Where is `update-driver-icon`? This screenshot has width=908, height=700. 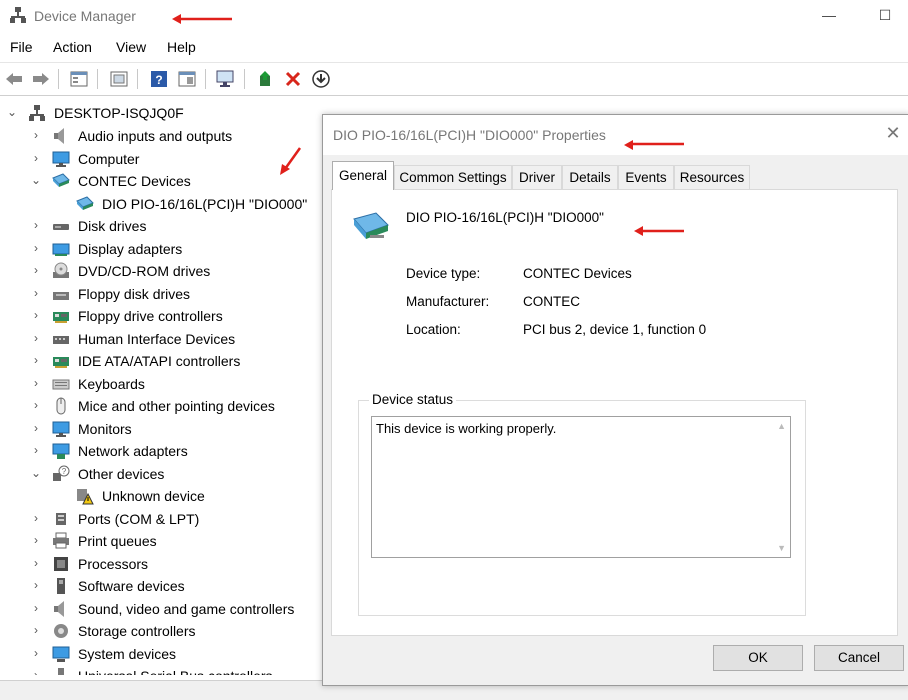 update-driver-icon is located at coordinates (266, 79).